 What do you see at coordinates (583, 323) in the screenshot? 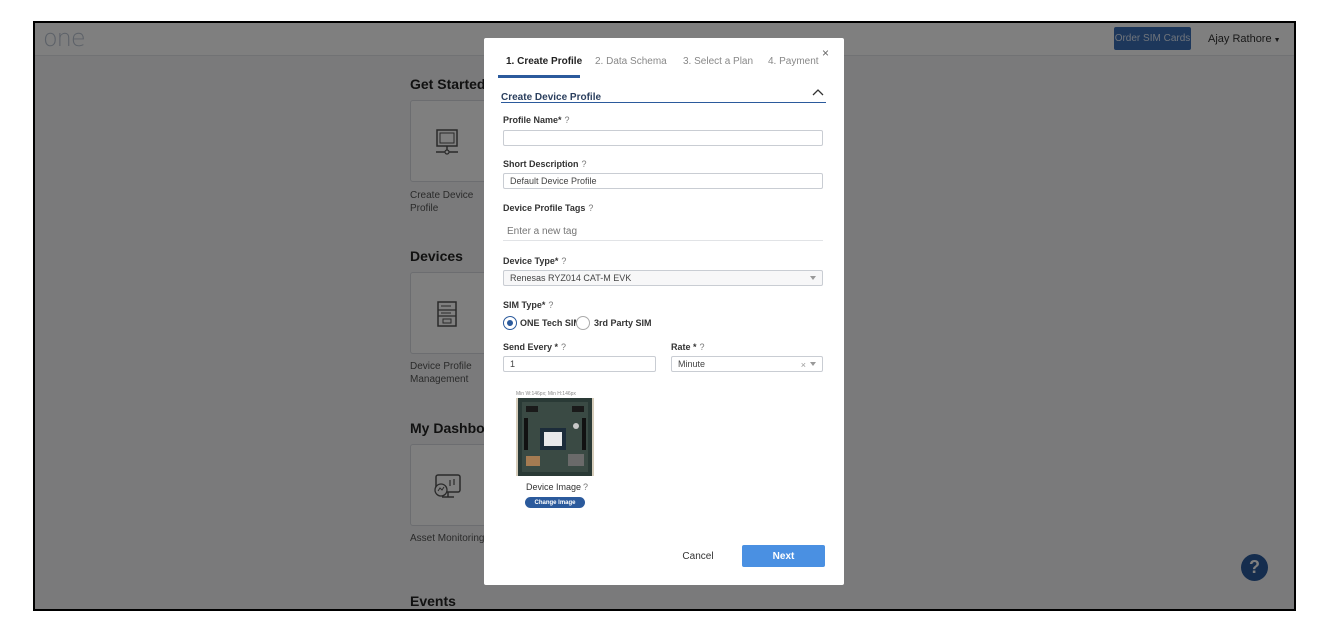
I see `radio-3rd-party-sim` at bounding box center [583, 323].